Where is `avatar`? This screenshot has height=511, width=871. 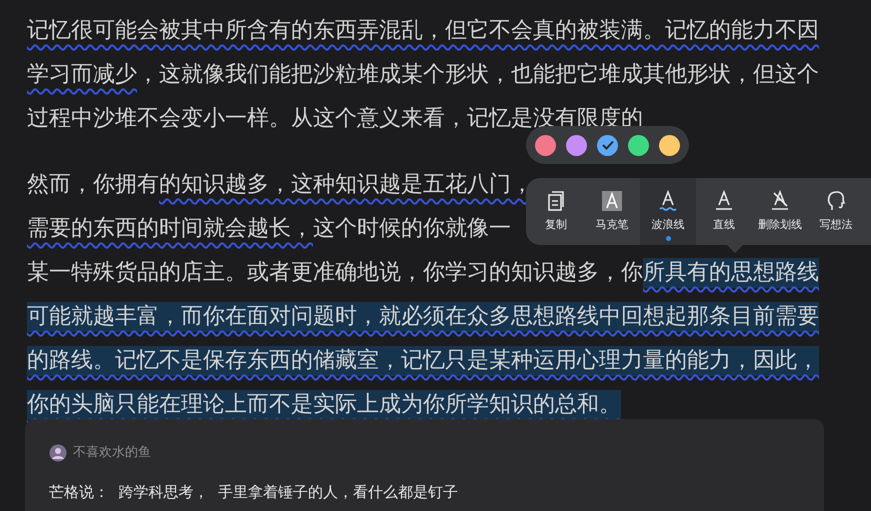
avatar is located at coordinates (58, 453).